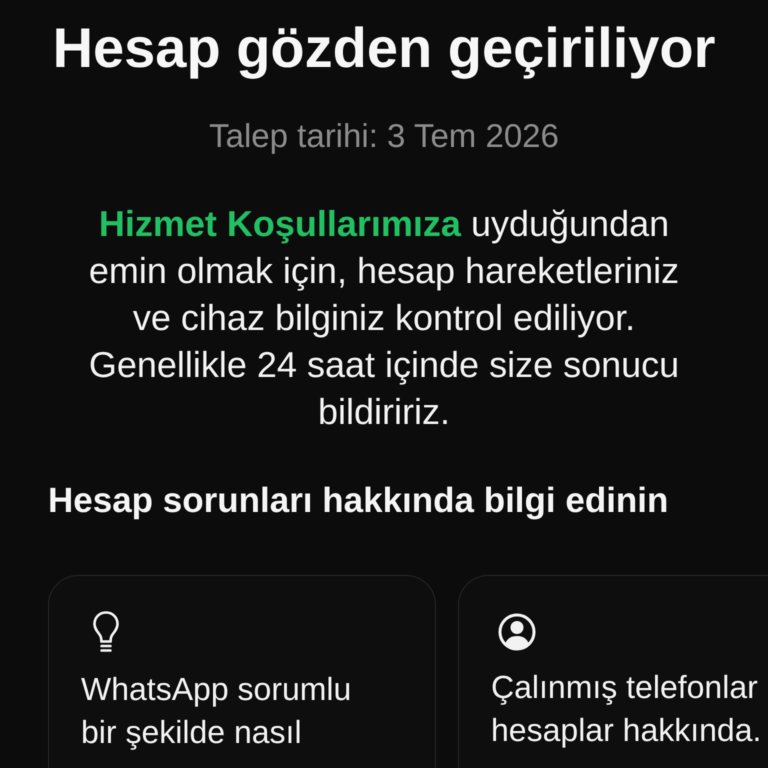  I want to click on terms-link: Hizmet Koşullarımıza, so click(279, 223).